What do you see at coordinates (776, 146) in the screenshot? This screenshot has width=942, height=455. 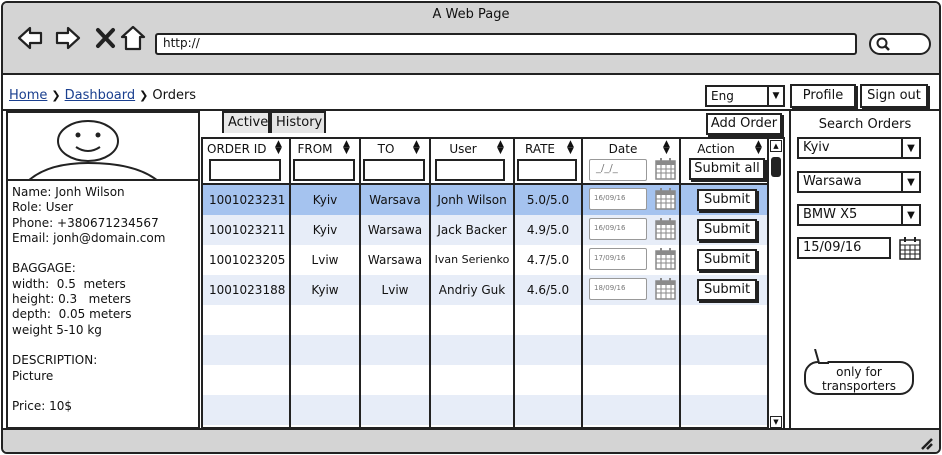 I see `scroll-up-icon: ▲` at bounding box center [776, 146].